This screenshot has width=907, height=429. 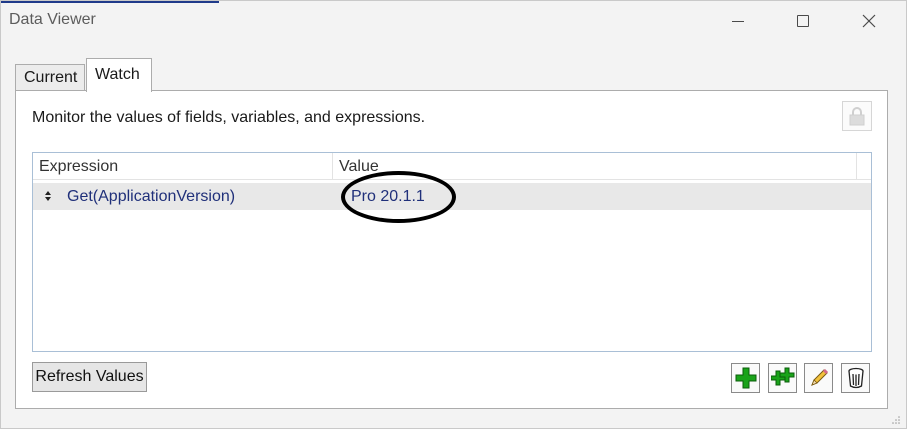 I want to click on reorder-arrows-icon, so click(x=48, y=196).